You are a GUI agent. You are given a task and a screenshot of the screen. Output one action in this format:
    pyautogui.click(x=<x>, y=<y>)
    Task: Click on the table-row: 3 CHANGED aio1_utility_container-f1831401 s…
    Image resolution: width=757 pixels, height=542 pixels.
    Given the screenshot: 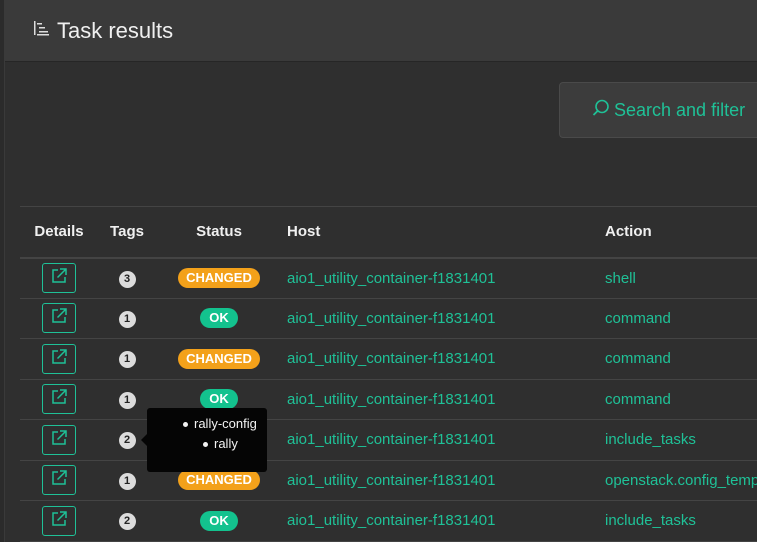 What is the action you would take?
    pyautogui.click(x=388, y=278)
    